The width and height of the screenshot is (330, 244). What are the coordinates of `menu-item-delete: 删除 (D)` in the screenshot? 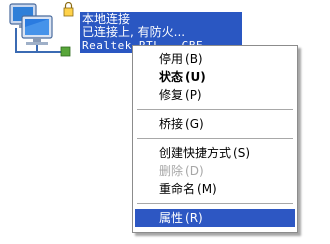 It's located at (215, 171).